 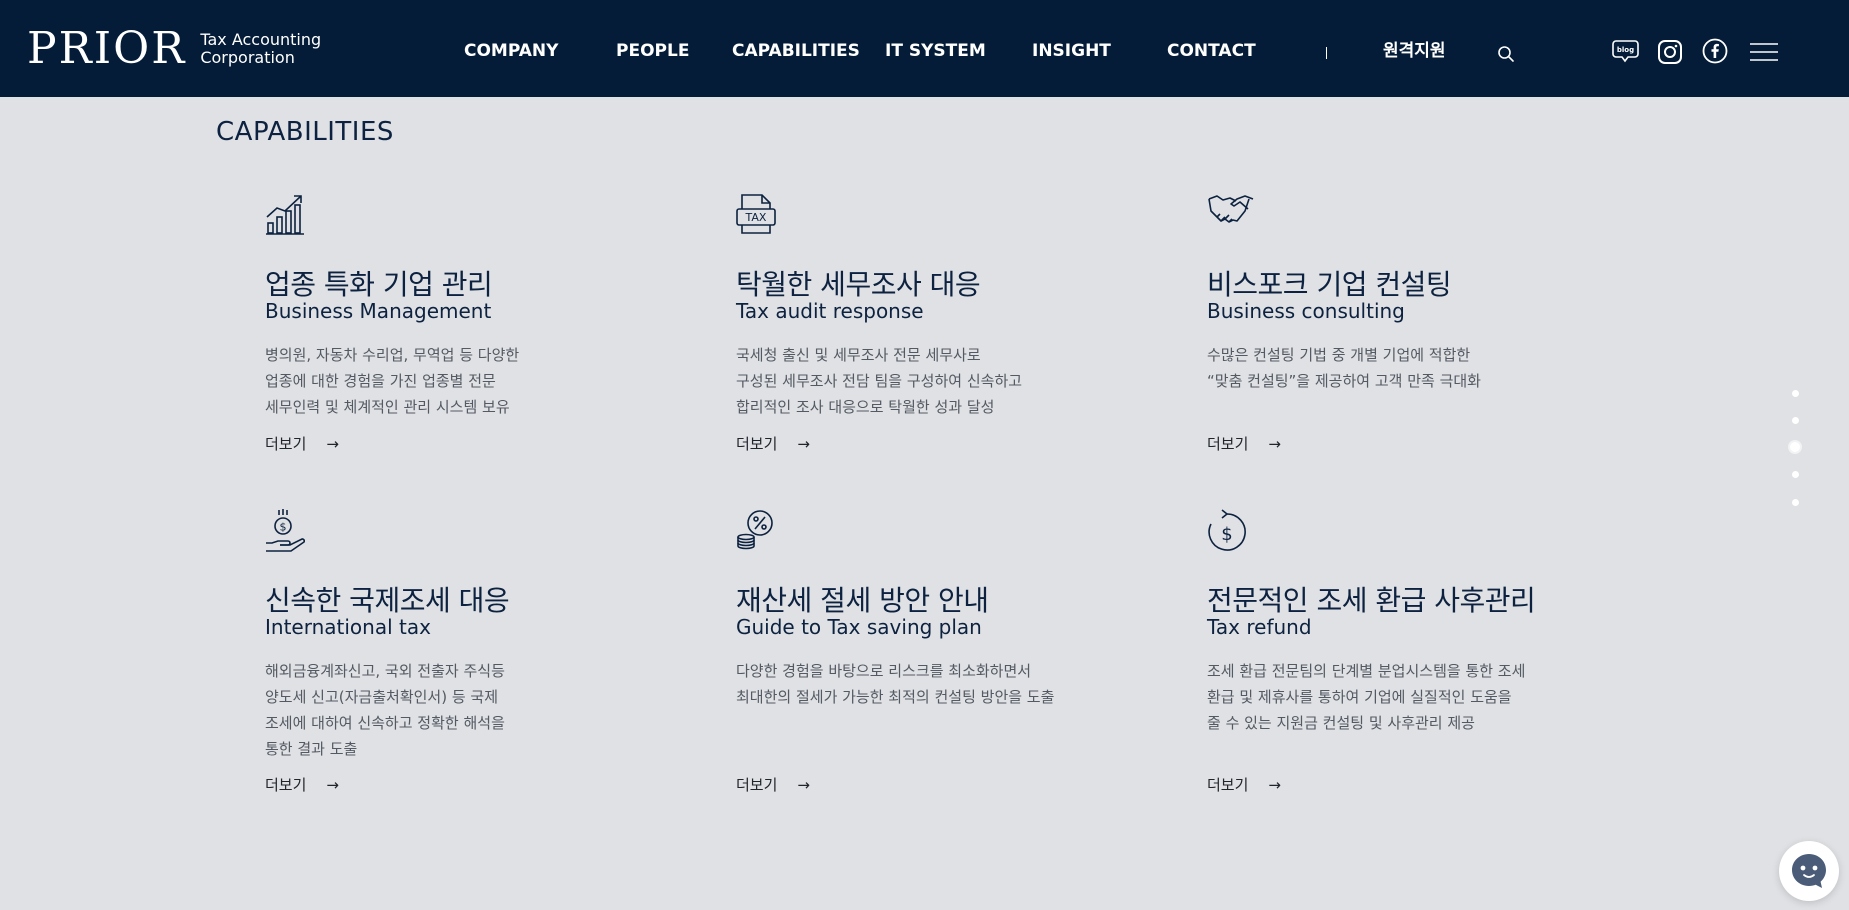 I want to click on card-title-korean: 탁월한 세무조사 대응, so click(x=858, y=284).